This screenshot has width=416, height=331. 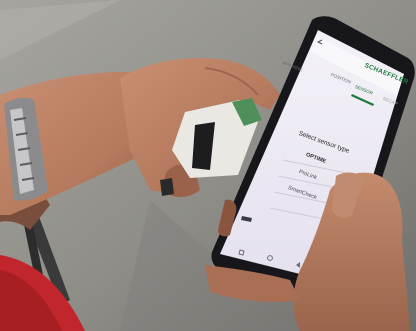 What do you see at coordinates (386, 74) in the screenshot?
I see `brand-logo-text: SCHAEFFLER` at bounding box center [386, 74].